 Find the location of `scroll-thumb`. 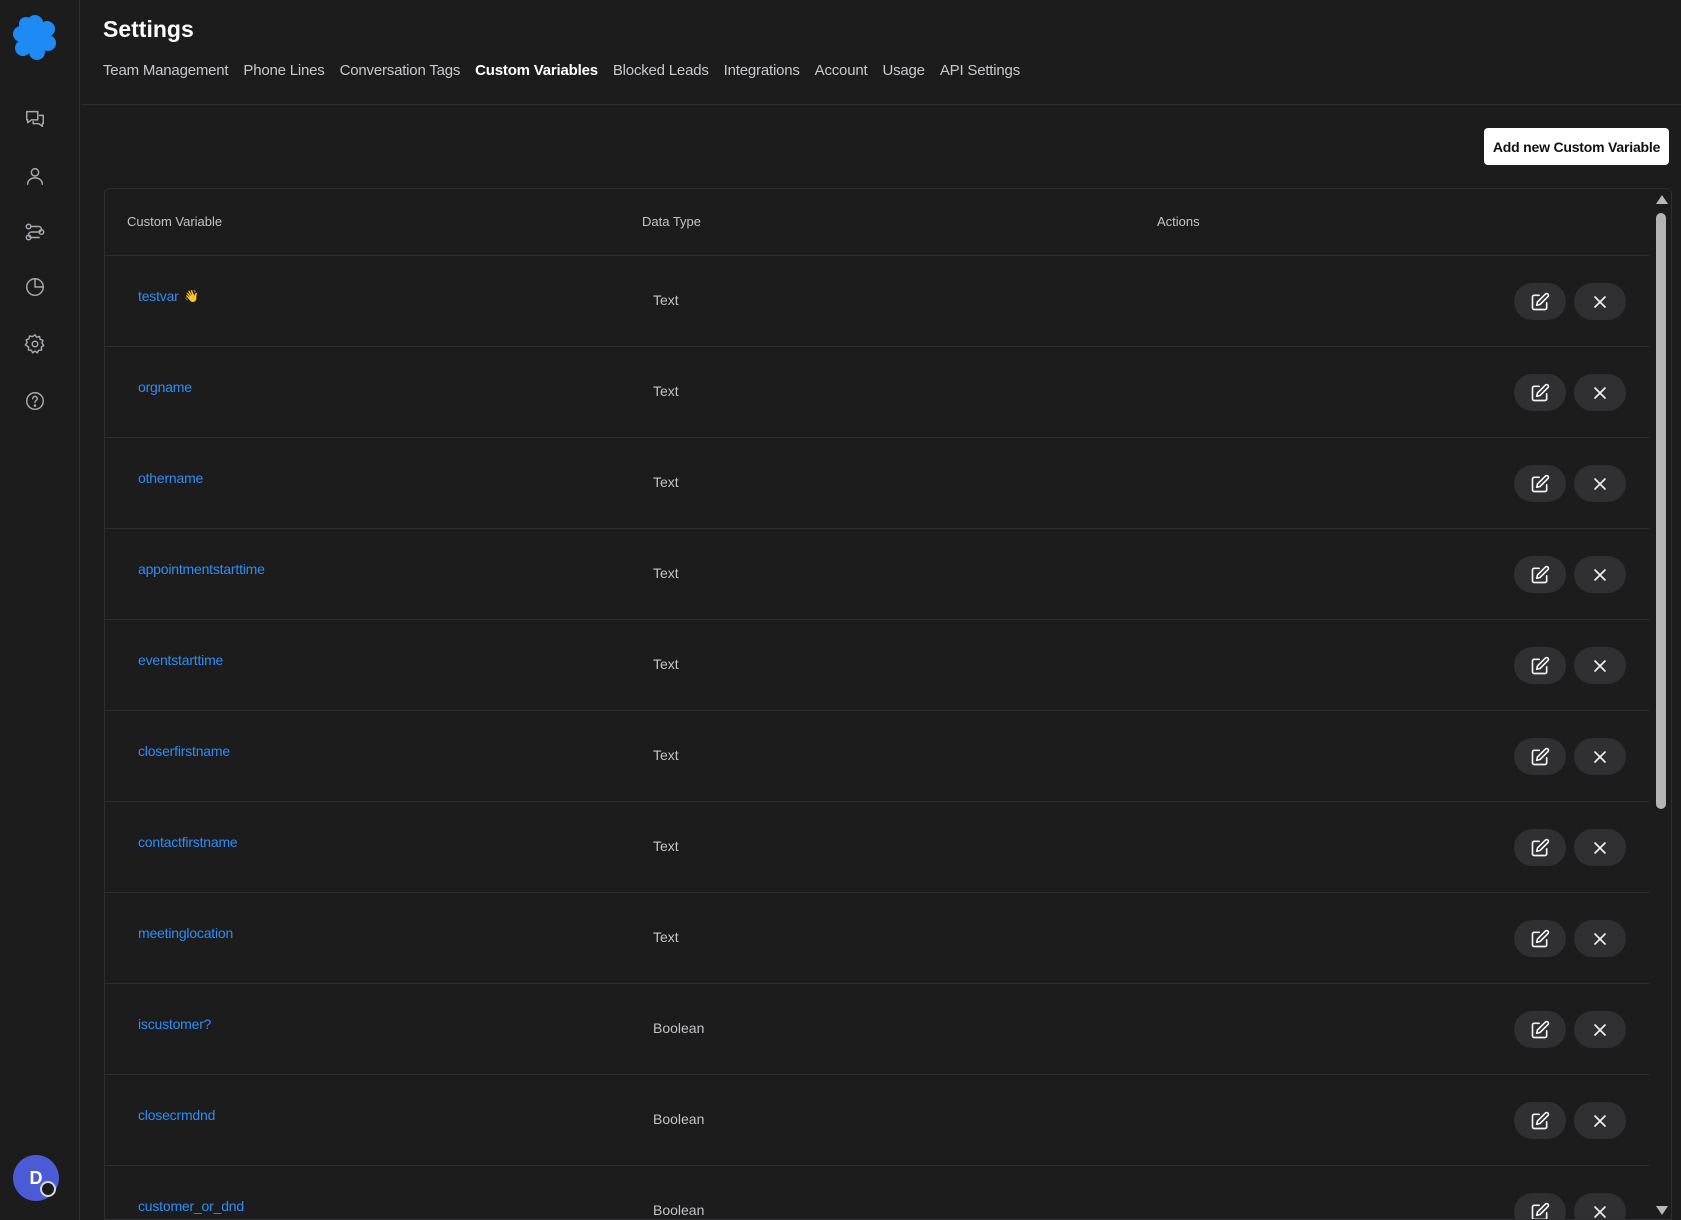

scroll-thumb is located at coordinates (1661, 511).